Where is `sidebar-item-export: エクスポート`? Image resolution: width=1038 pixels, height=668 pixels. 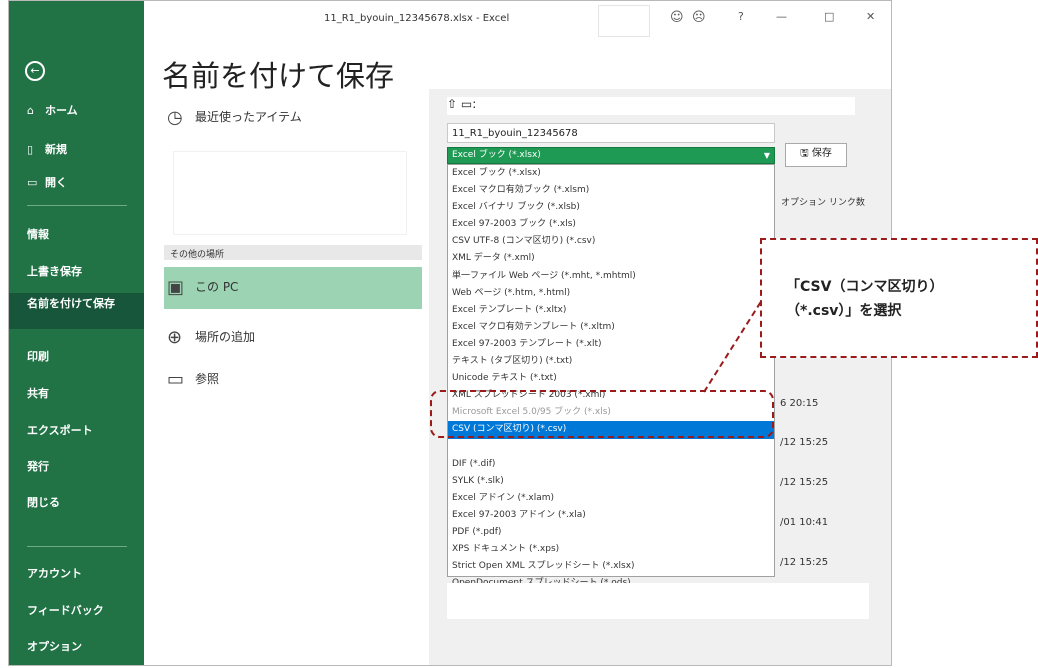 sidebar-item-export: エクスポート is located at coordinates (76, 430).